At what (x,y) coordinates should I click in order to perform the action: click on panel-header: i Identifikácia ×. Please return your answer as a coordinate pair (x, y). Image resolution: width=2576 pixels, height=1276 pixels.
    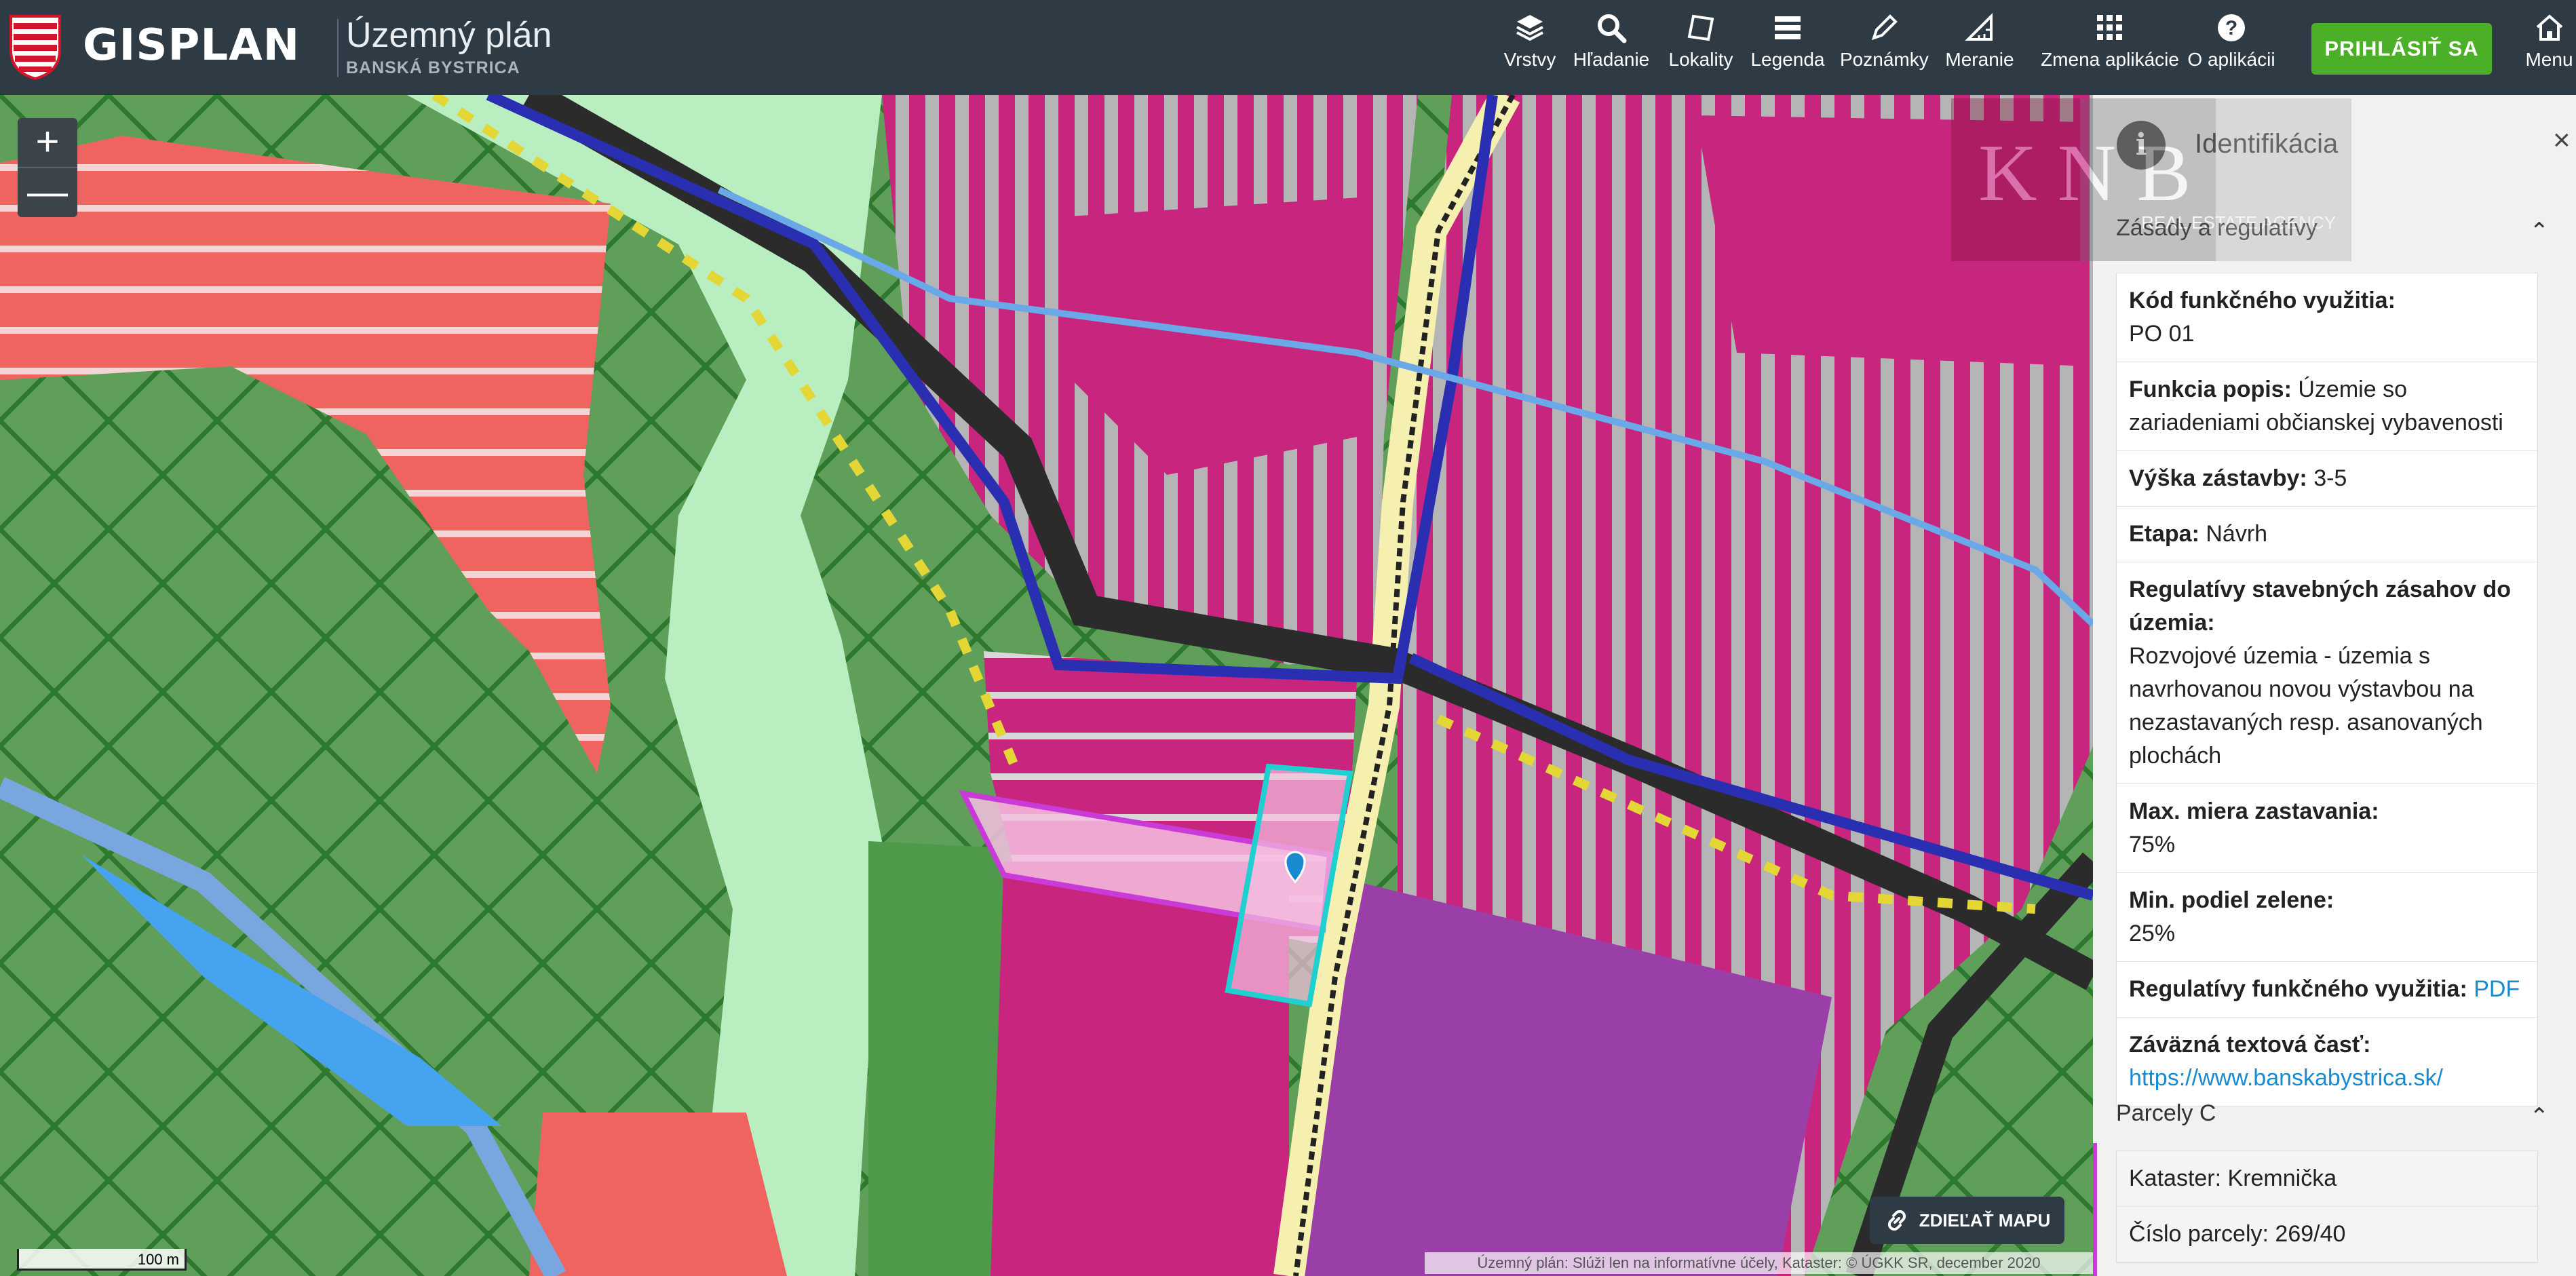
    Looking at the image, I should click on (2334, 146).